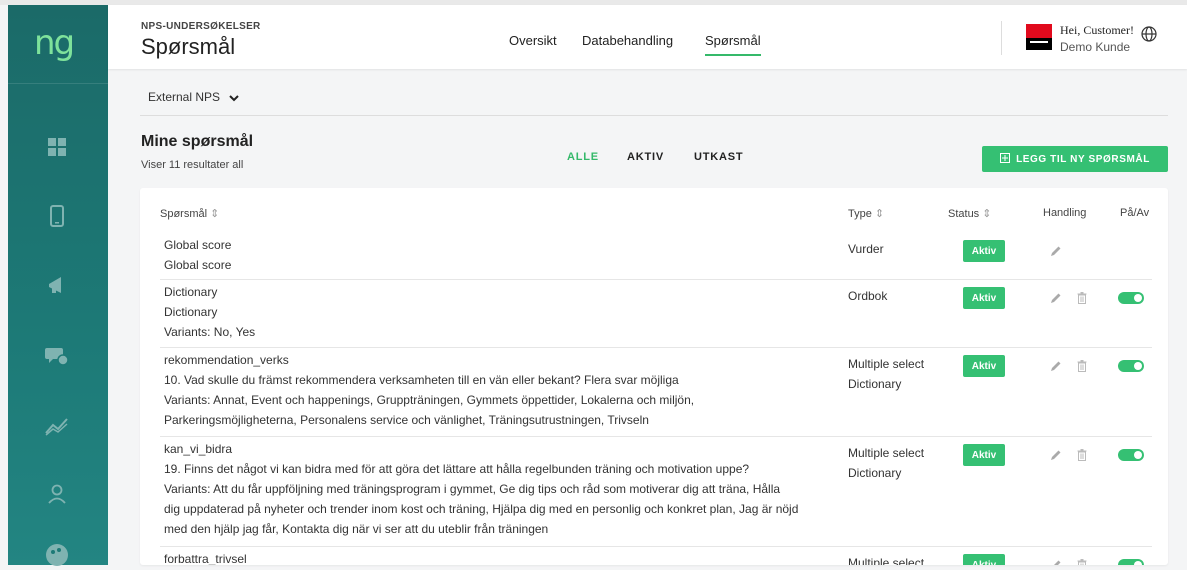 Image resolution: width=1187 pixels, height=570 pixels. Describe the element at coordinates (58, 83) in the screenshot. I see `sidebar-divider` at that location.